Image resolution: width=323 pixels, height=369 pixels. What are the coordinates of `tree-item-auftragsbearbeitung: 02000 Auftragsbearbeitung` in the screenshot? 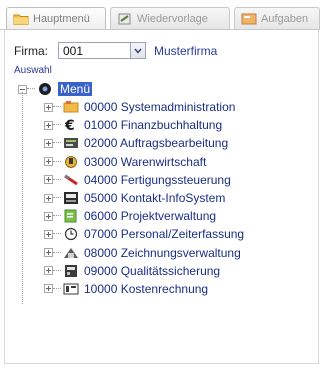 It's located at (181, 143).